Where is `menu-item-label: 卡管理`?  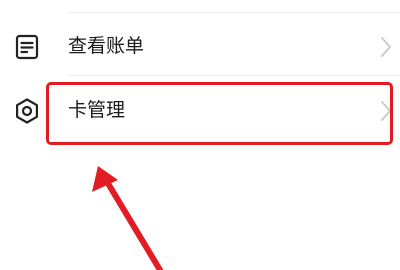
menu-item-label: 卡管理 is located at coordinates (97, 110).